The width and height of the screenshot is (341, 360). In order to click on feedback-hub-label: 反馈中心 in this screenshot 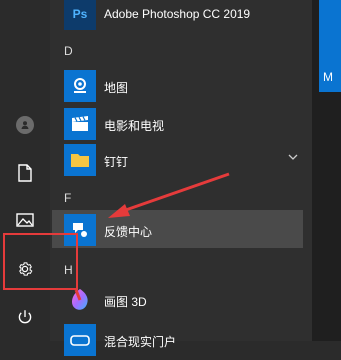, I will do `click(128, 232)`.